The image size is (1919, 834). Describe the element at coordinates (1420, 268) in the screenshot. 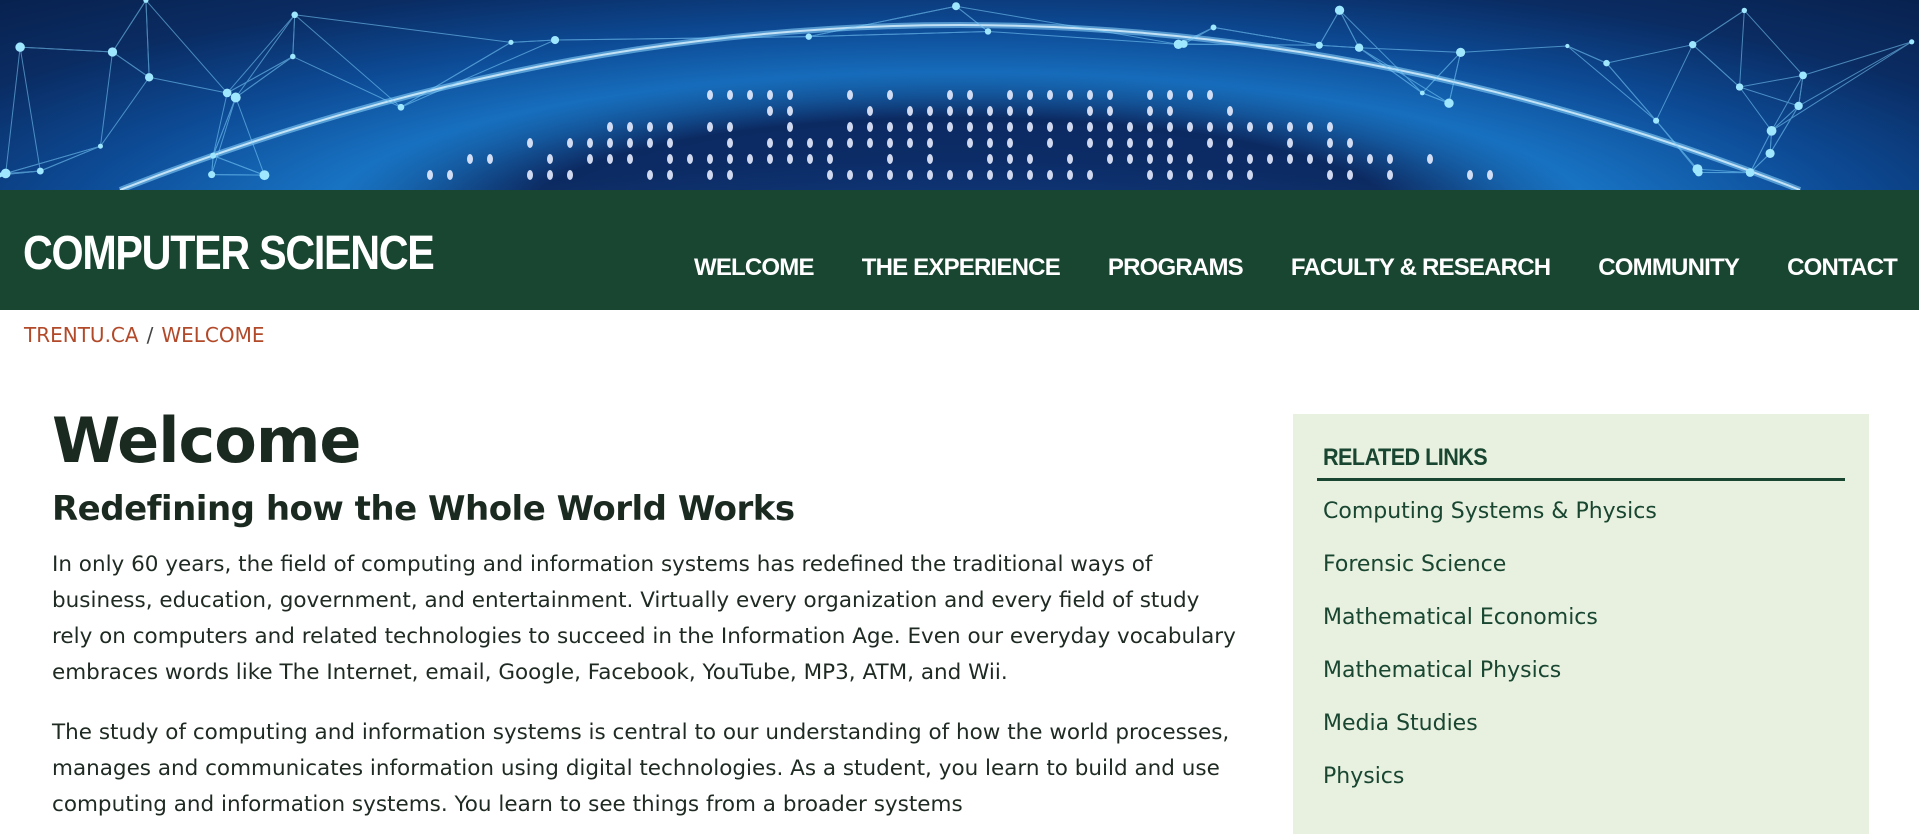

I see `nav-faculty-research: FACULTY & RESEARCH` at that location.